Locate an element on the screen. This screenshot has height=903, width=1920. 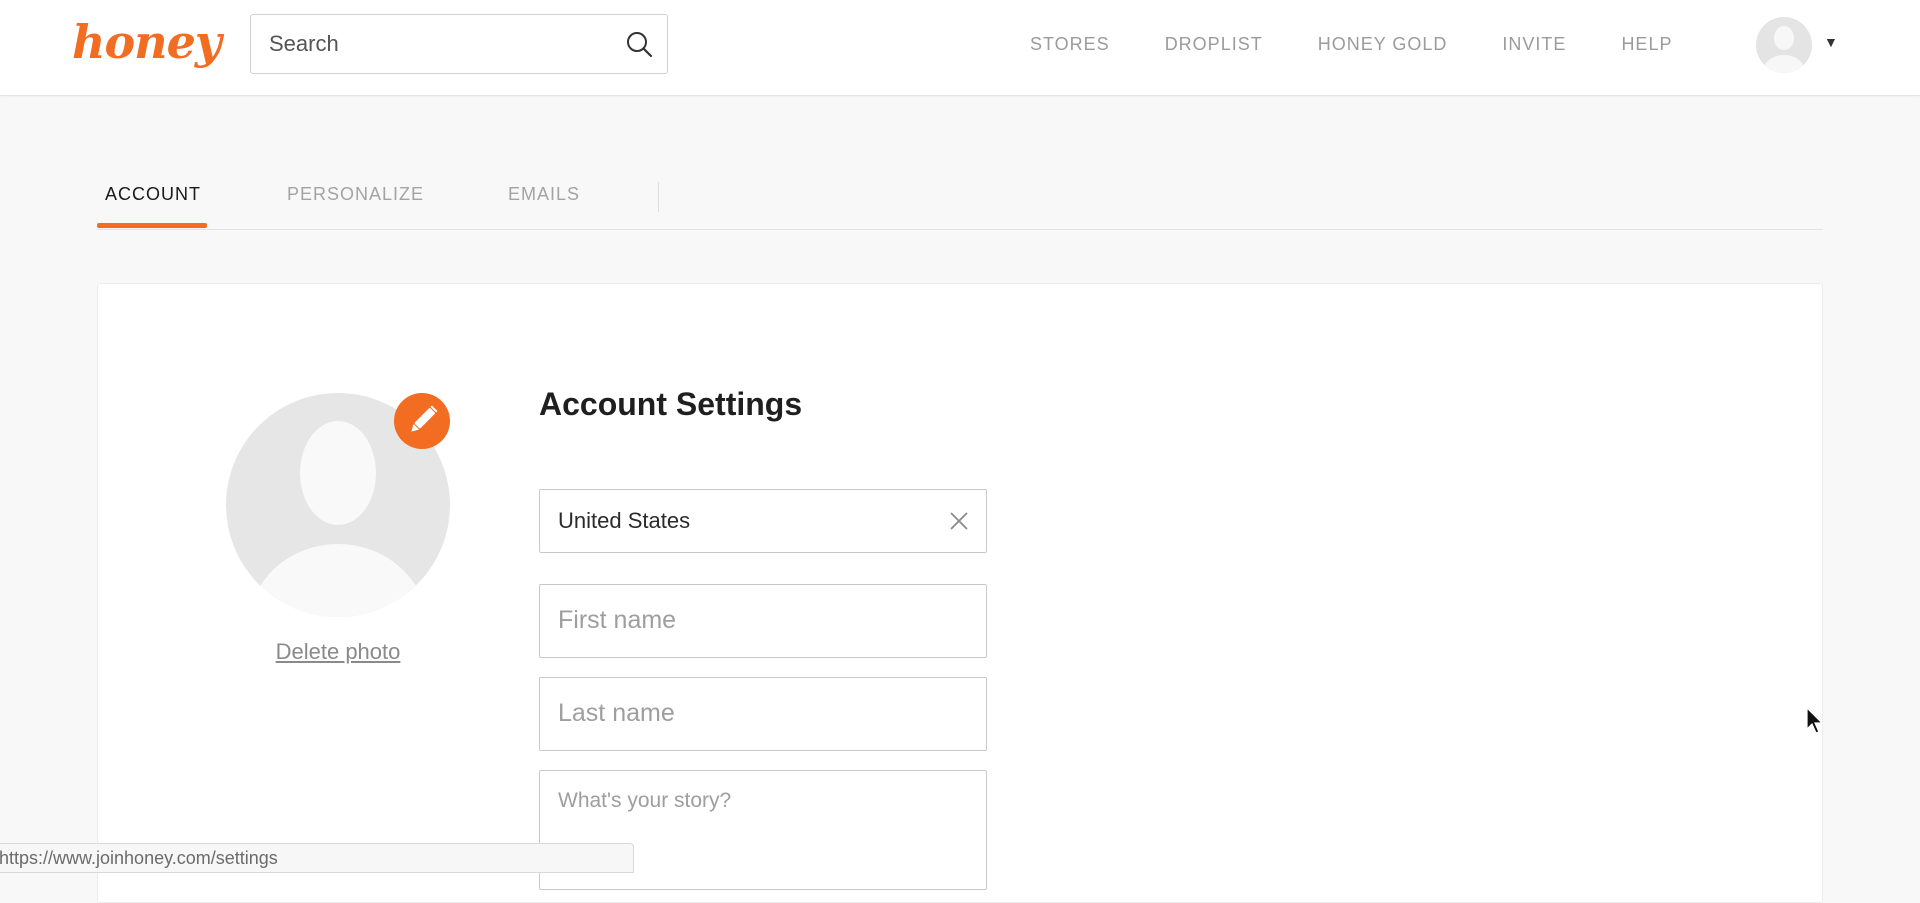
active-tab-indicator is located at coordinates (152, 225).